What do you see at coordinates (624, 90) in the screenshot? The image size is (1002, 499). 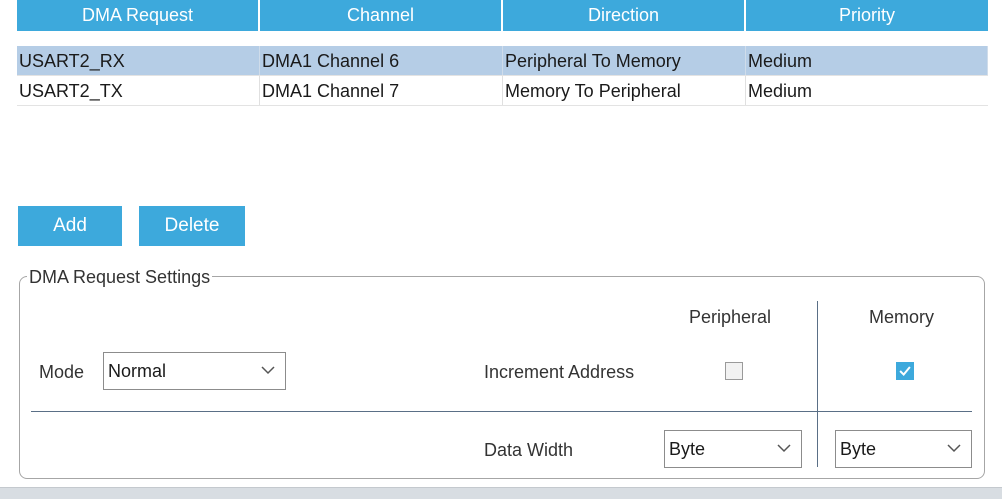 I see `cell-direction: Memory To Peripheral` at bounding box center [624, 90].